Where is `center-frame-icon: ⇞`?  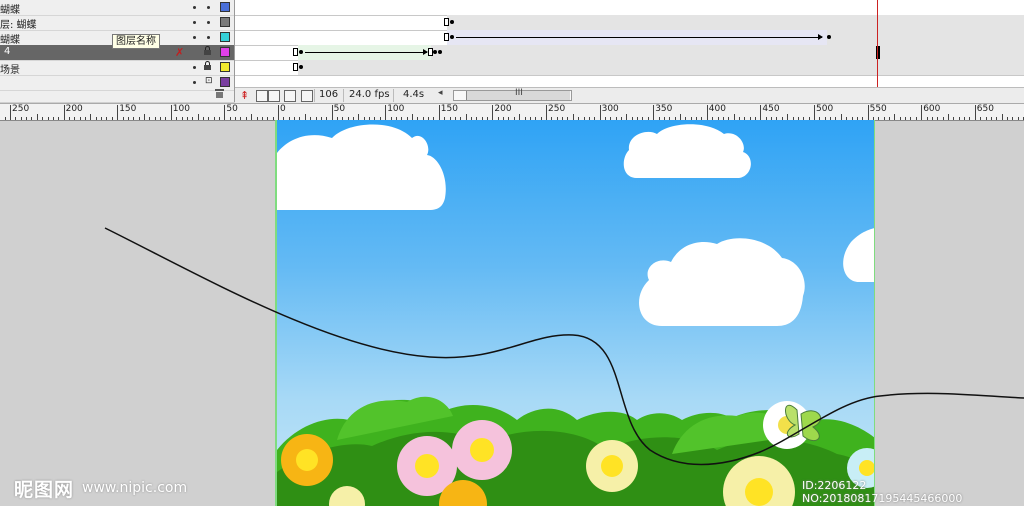 center-frame-icon: ⇞ is located at coordinates (244, 95).